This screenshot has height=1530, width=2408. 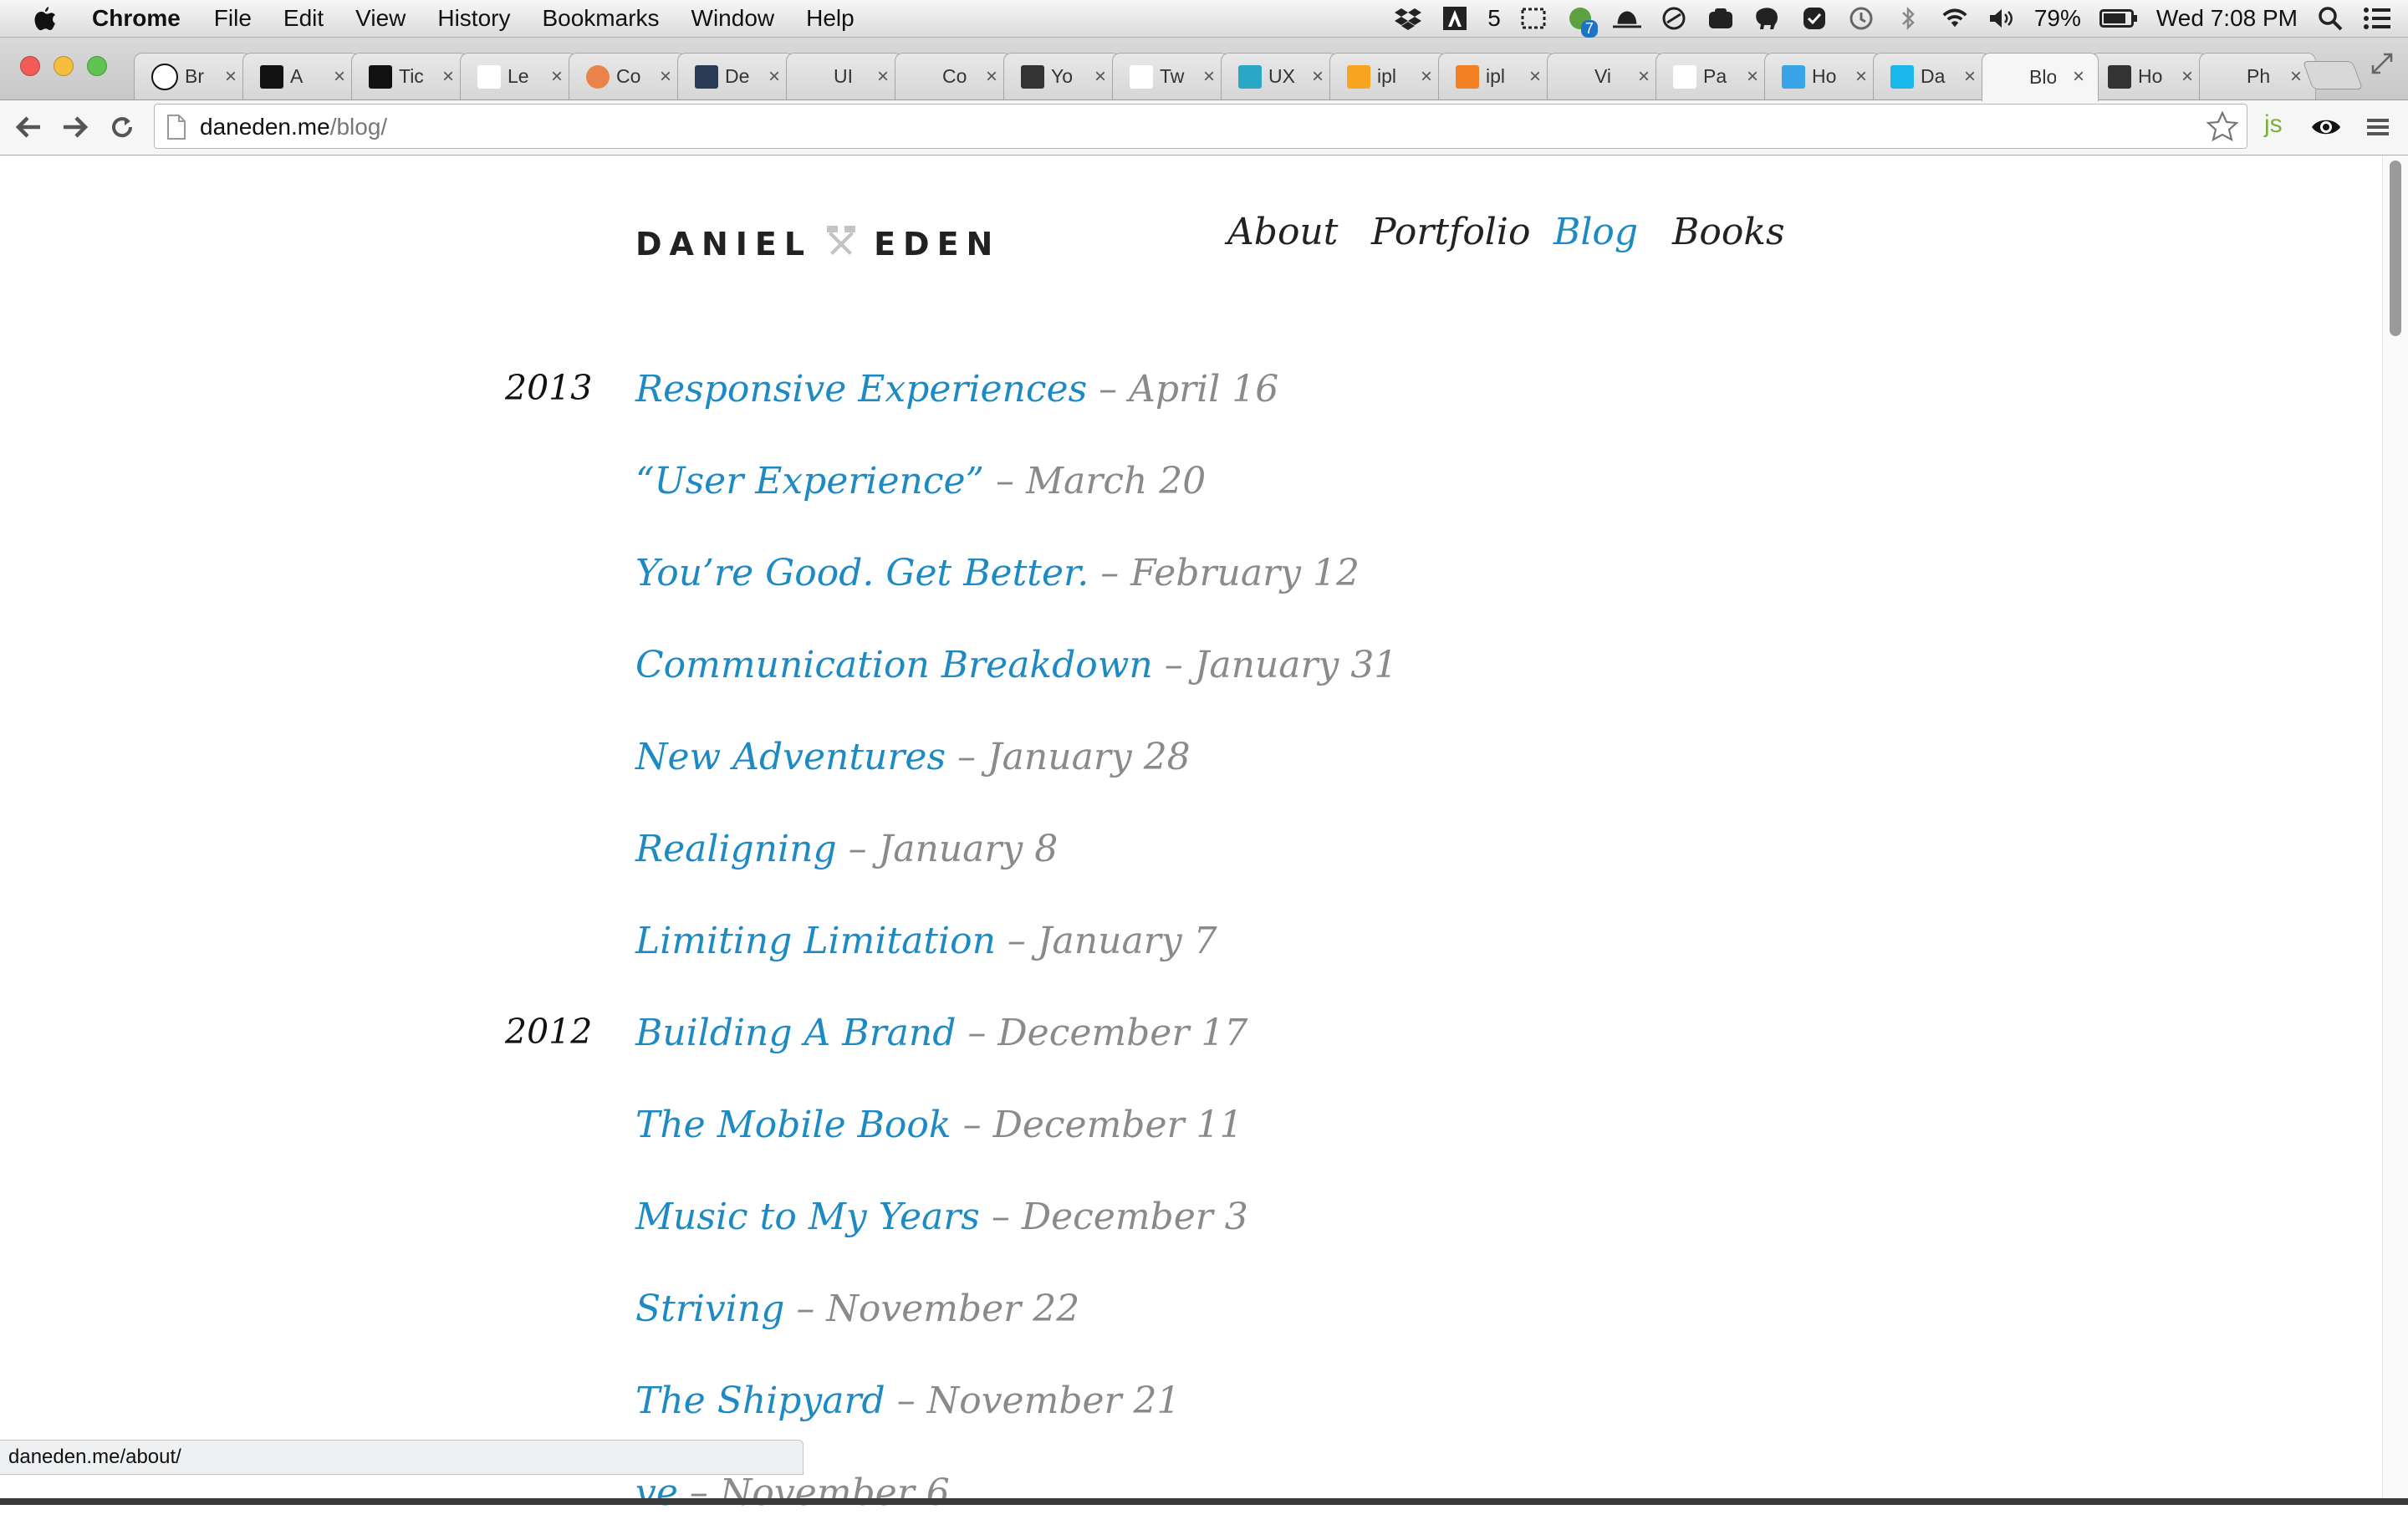 I want to click on eye-extension-icon, so click(x=2326, y=127).